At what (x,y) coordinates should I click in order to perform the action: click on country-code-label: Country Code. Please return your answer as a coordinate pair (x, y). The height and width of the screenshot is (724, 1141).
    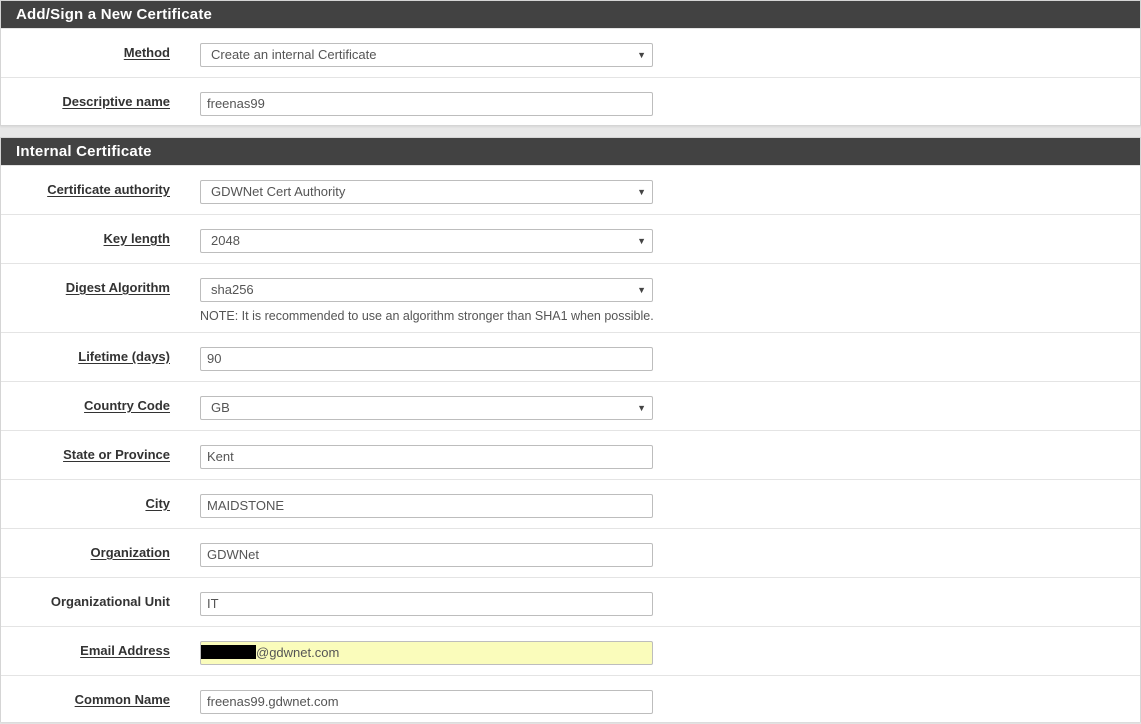
    Looking at the image, I should click on (127, 405).